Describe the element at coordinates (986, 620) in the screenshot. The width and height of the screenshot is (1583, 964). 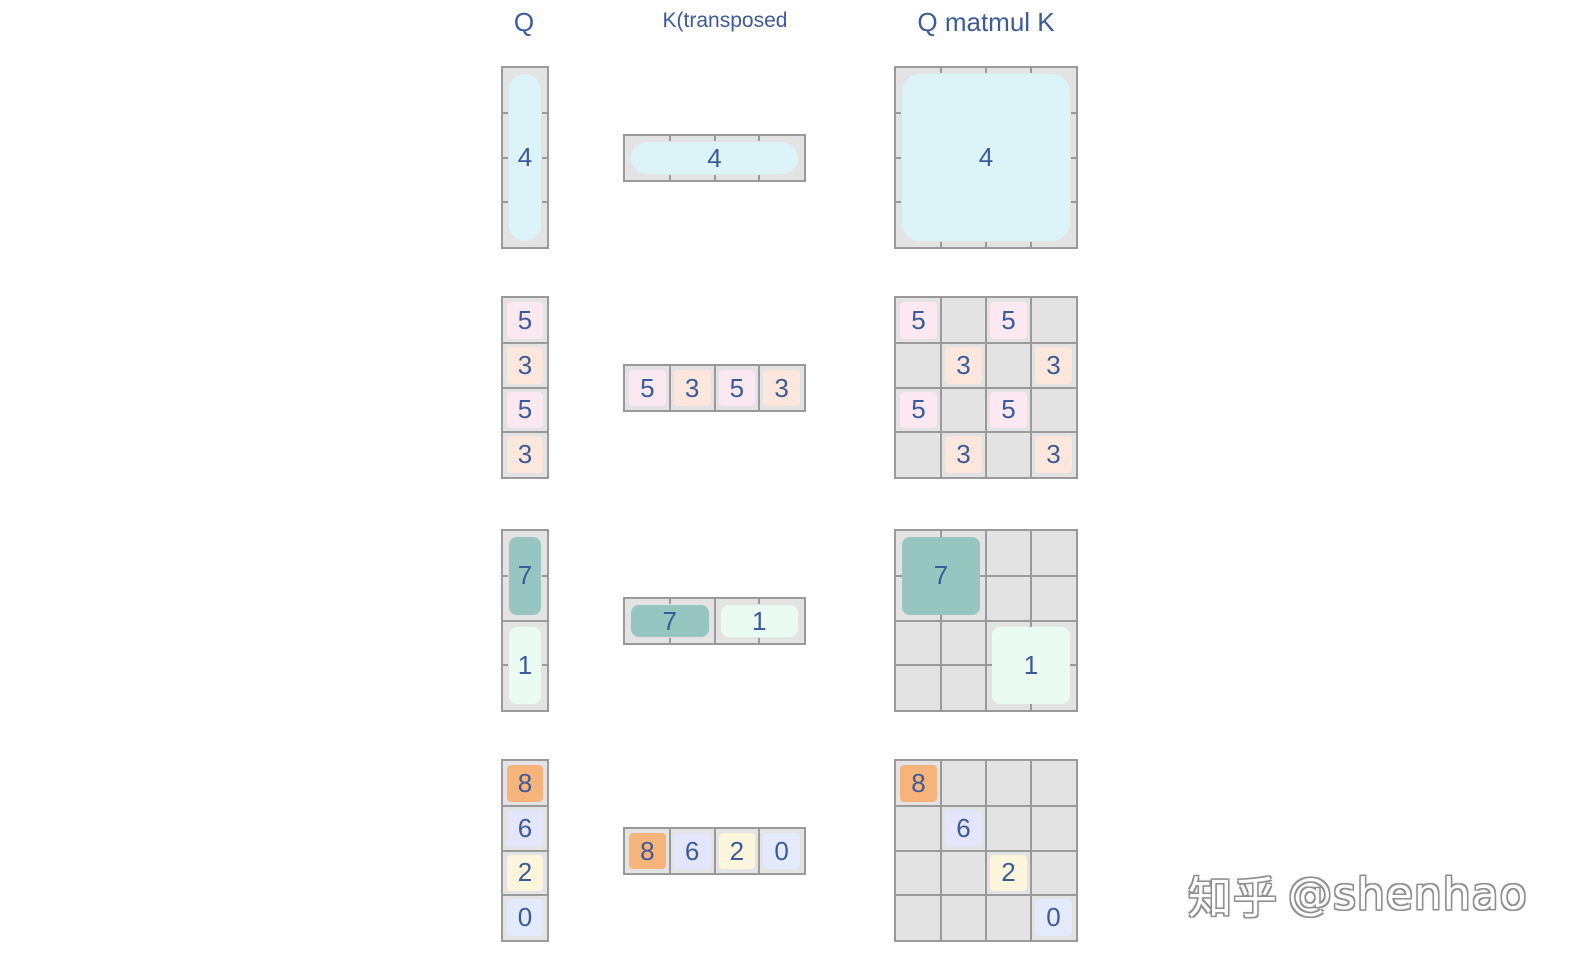
I see `result-matrix-row-3: 71` at that location.